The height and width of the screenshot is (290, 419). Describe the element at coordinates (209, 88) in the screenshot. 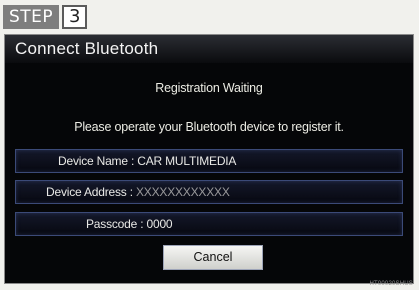

I see `registration-status: Registration Waiting` at that location.